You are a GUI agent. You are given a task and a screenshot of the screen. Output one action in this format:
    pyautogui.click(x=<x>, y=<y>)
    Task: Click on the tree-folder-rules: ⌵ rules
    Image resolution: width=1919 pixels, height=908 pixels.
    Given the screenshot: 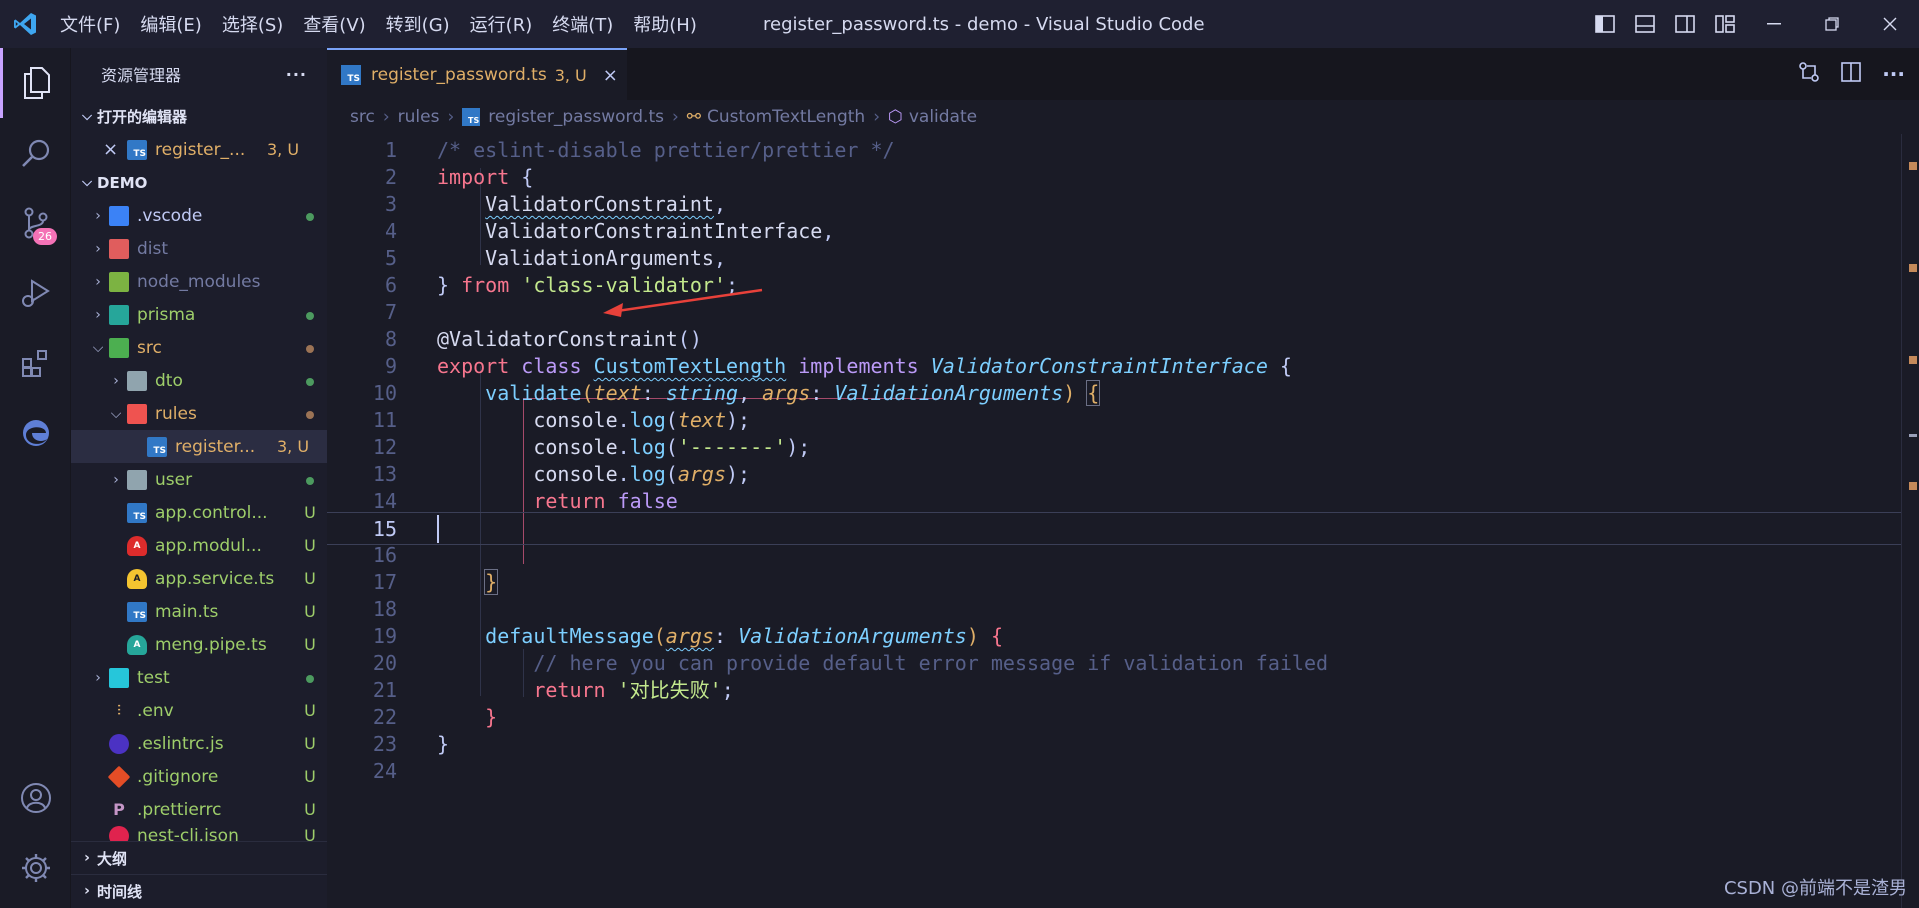 What is the action you would take?
    pyautogui.click(x=199, y=413)
    